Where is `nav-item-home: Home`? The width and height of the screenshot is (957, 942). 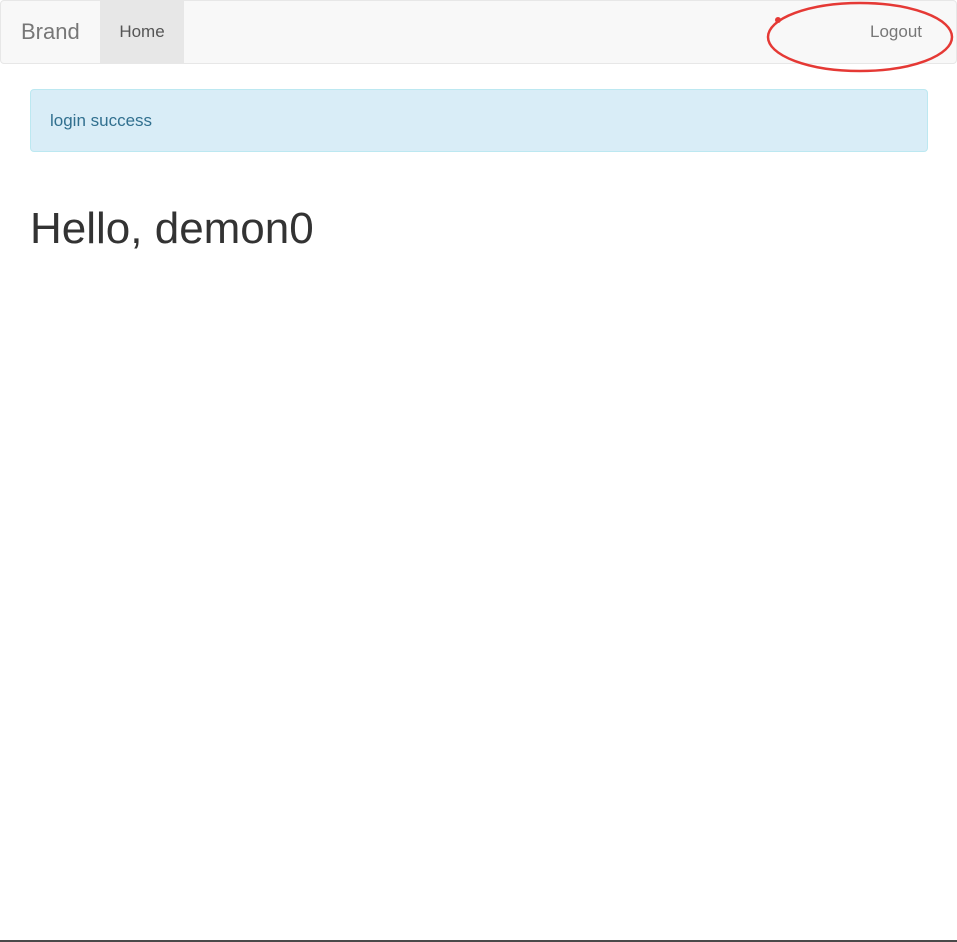
nav-item-home: Home is located at coordinates (142, 32).